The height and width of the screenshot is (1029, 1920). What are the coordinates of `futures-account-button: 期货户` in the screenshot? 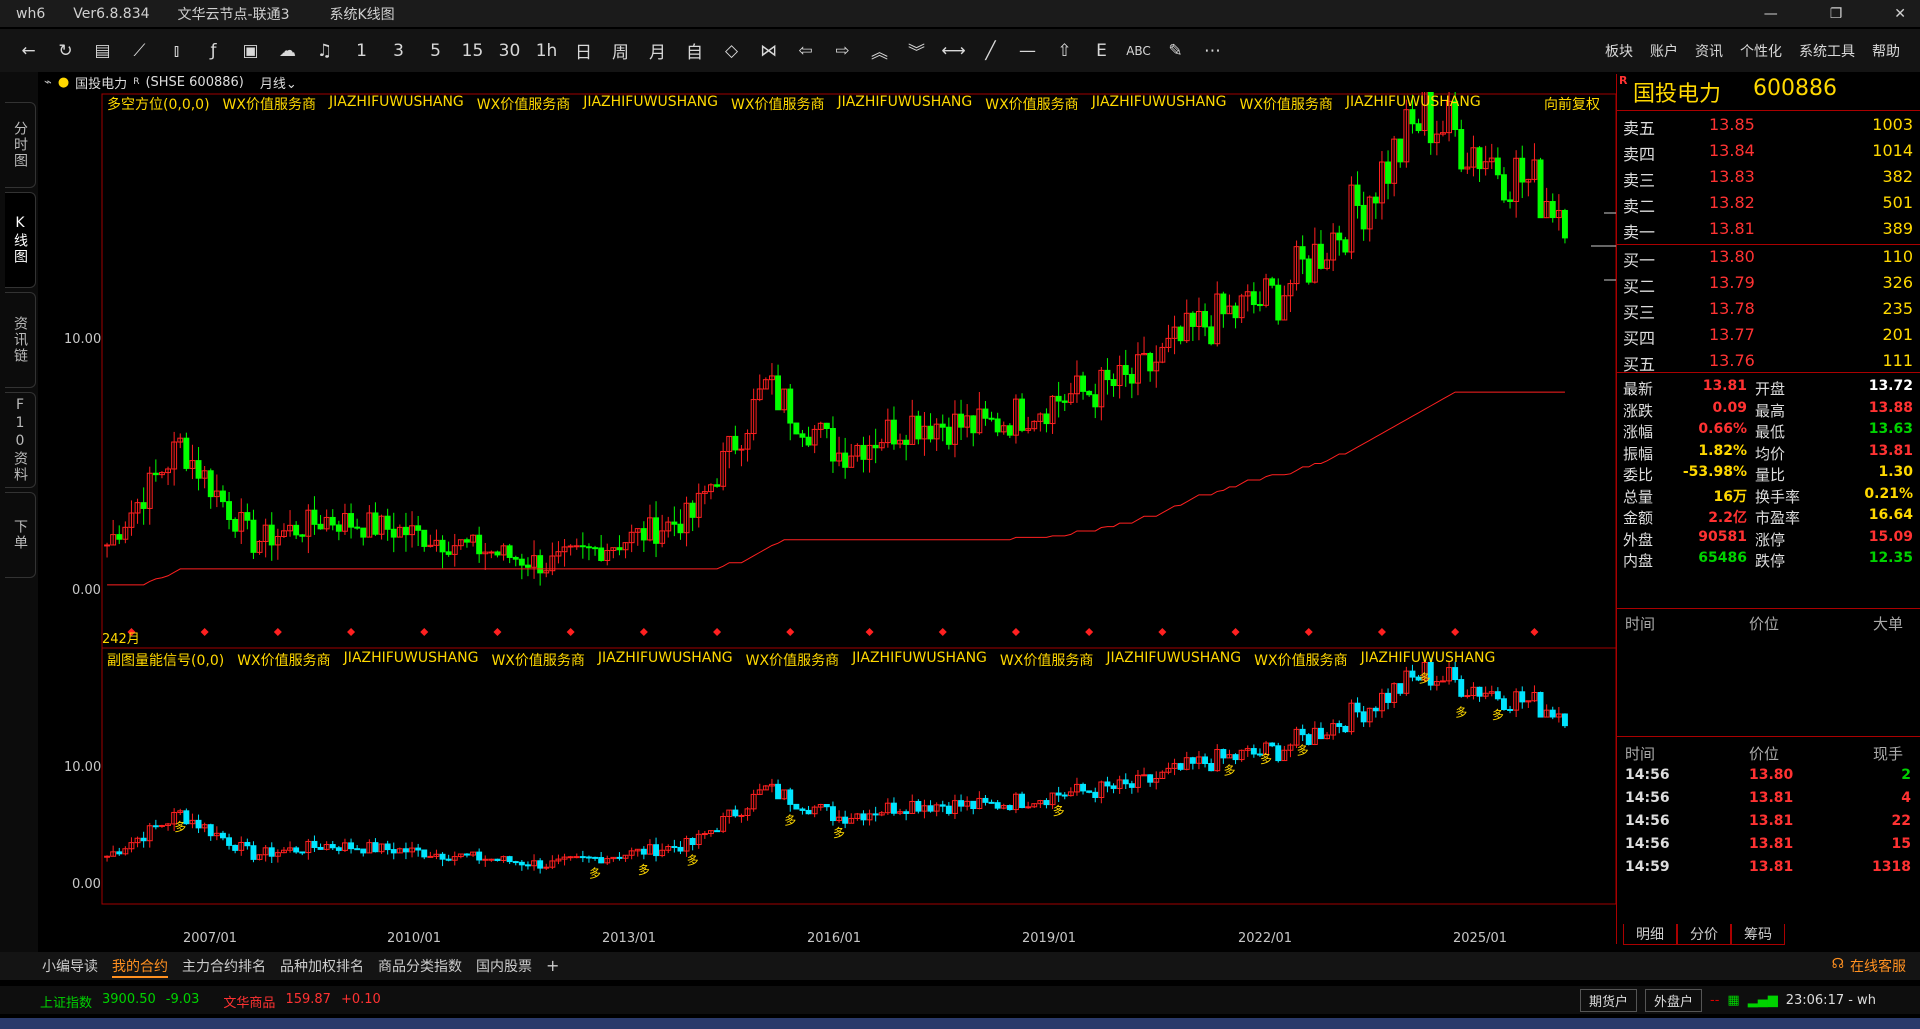 It's located at (1609, 1000).